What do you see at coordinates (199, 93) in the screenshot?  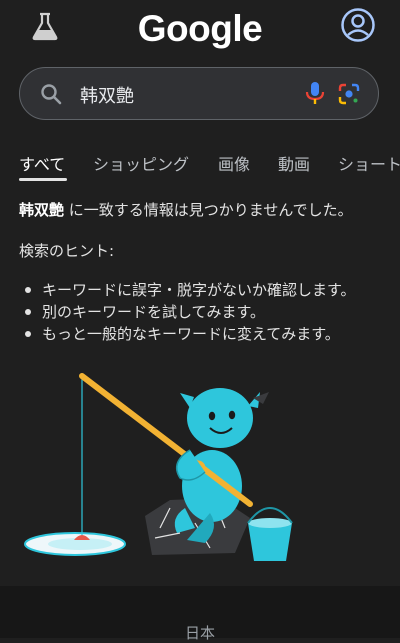 I see `search-box: 韩双艶` at bounding box center [199, 93].